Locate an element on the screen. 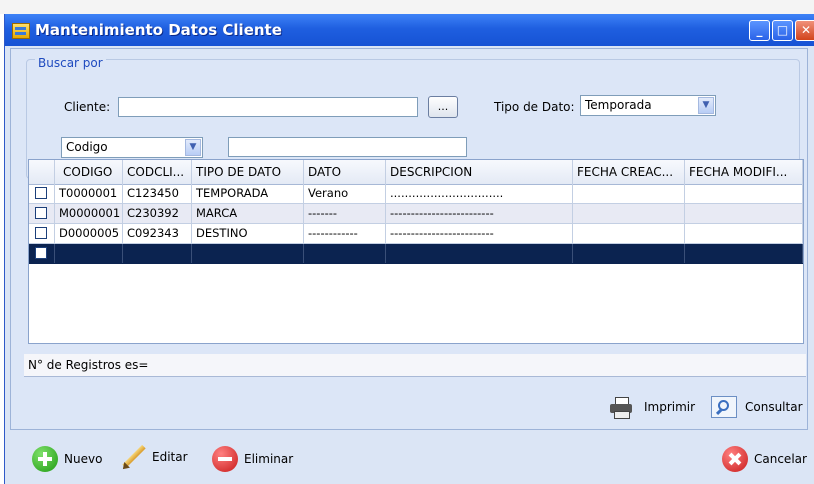 The image size is (814, 484). tipo-dato-label: Tipo de Dato: is located at coordinates (534, 107).